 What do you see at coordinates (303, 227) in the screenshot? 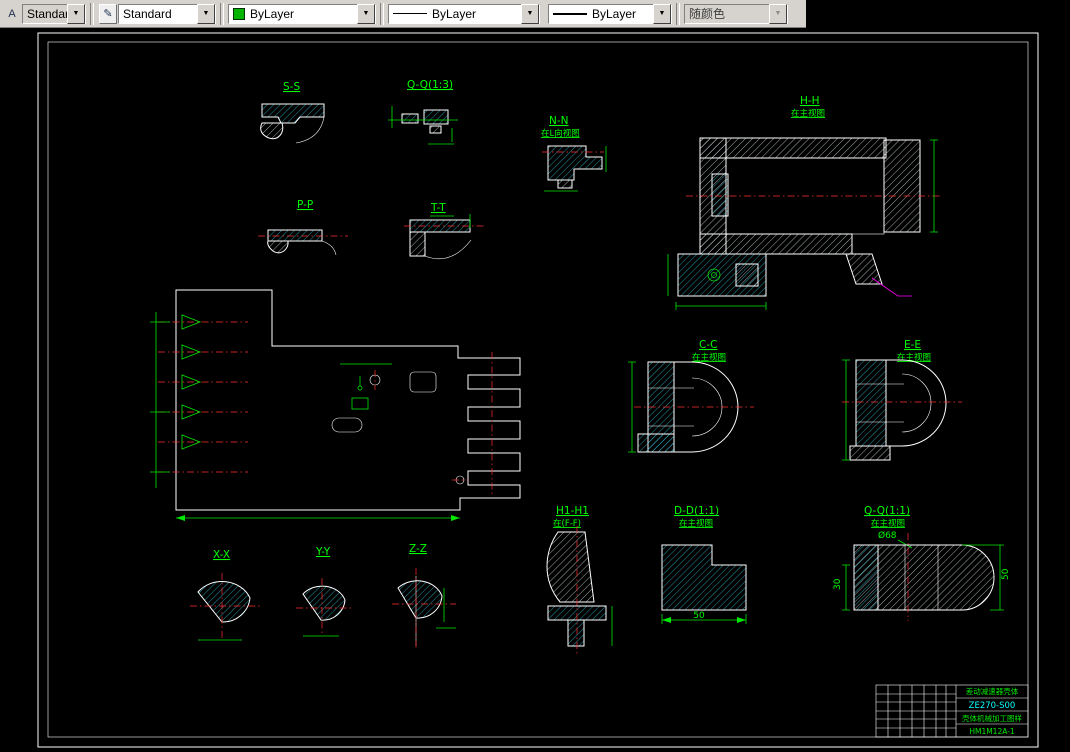
I see `view-pp: P-P` at bounding box center [303, 227].